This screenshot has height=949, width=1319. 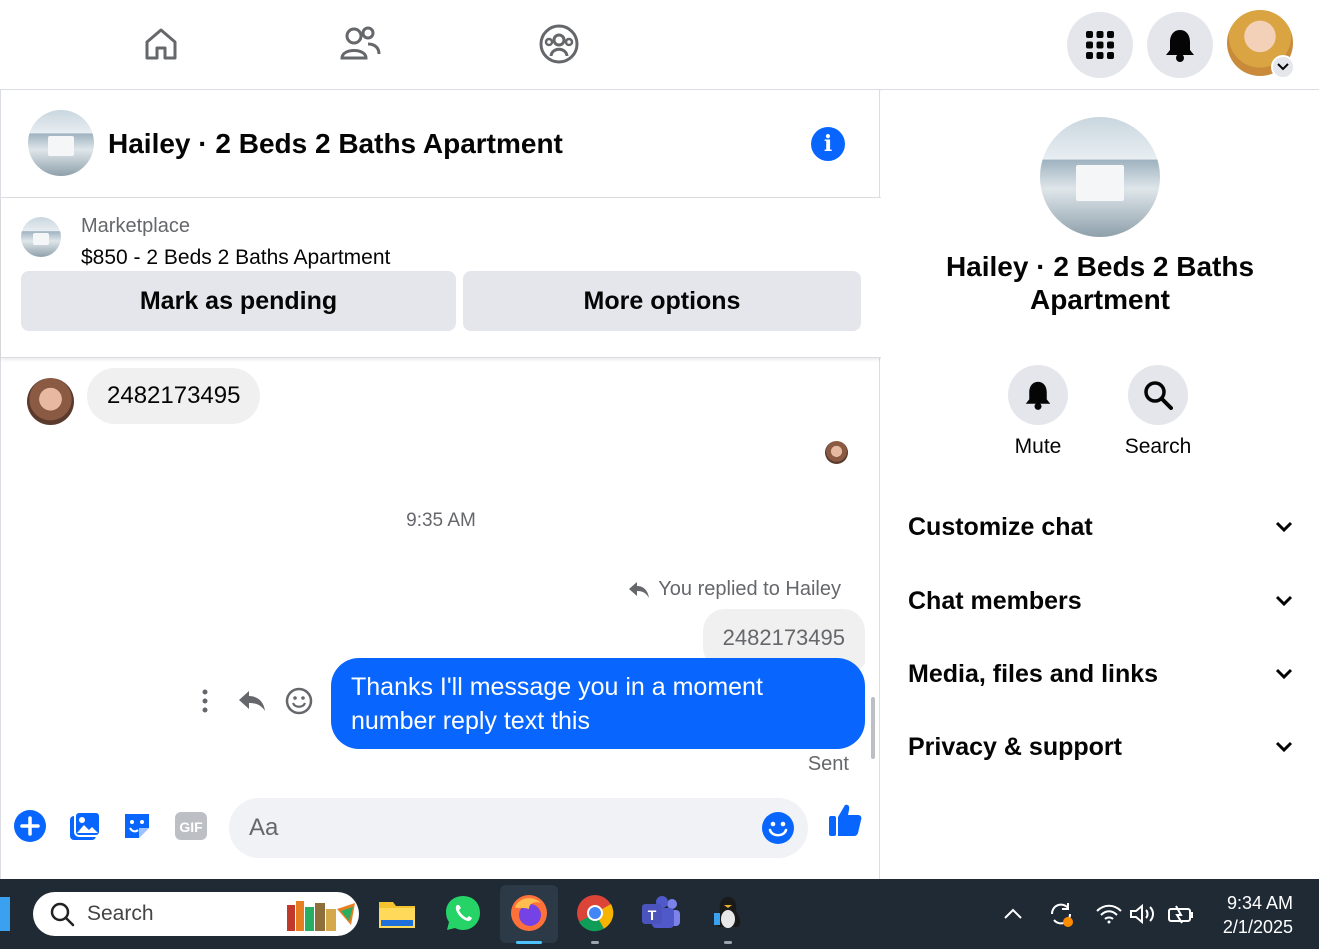 What do you see at coordinates (1100, 601) in the screenshot?
I see `section-chat-members: Chat members` at bounding box center [1100, 601].